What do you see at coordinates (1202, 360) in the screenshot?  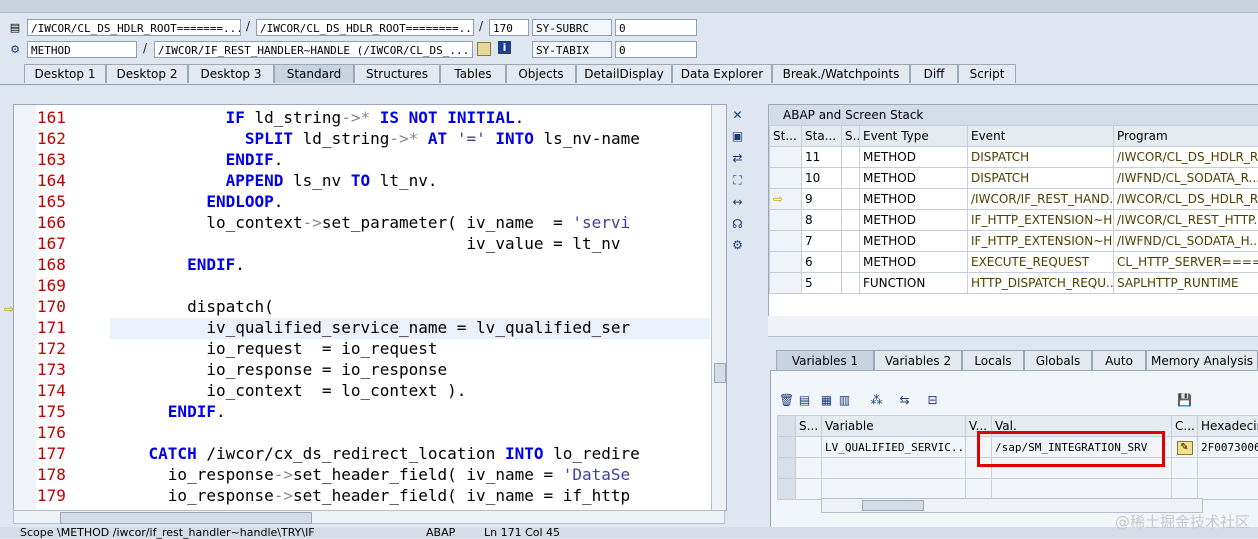 I see `tab-memory-analysis: Memory Analysis` at bounding box center [1202, 360].